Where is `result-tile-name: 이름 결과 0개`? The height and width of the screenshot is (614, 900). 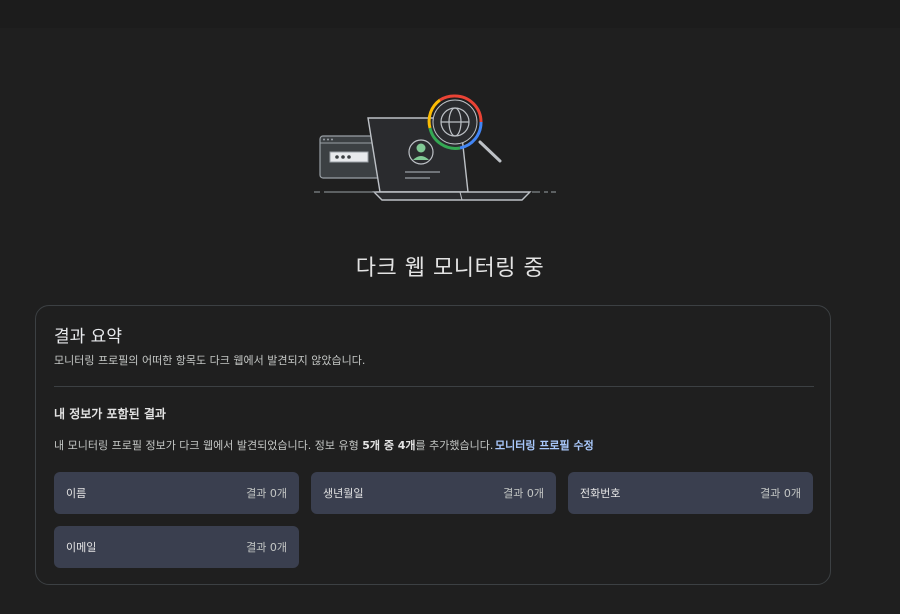 result-tile-name: 이름 결과 0개 is located at coordinates (176, 493).